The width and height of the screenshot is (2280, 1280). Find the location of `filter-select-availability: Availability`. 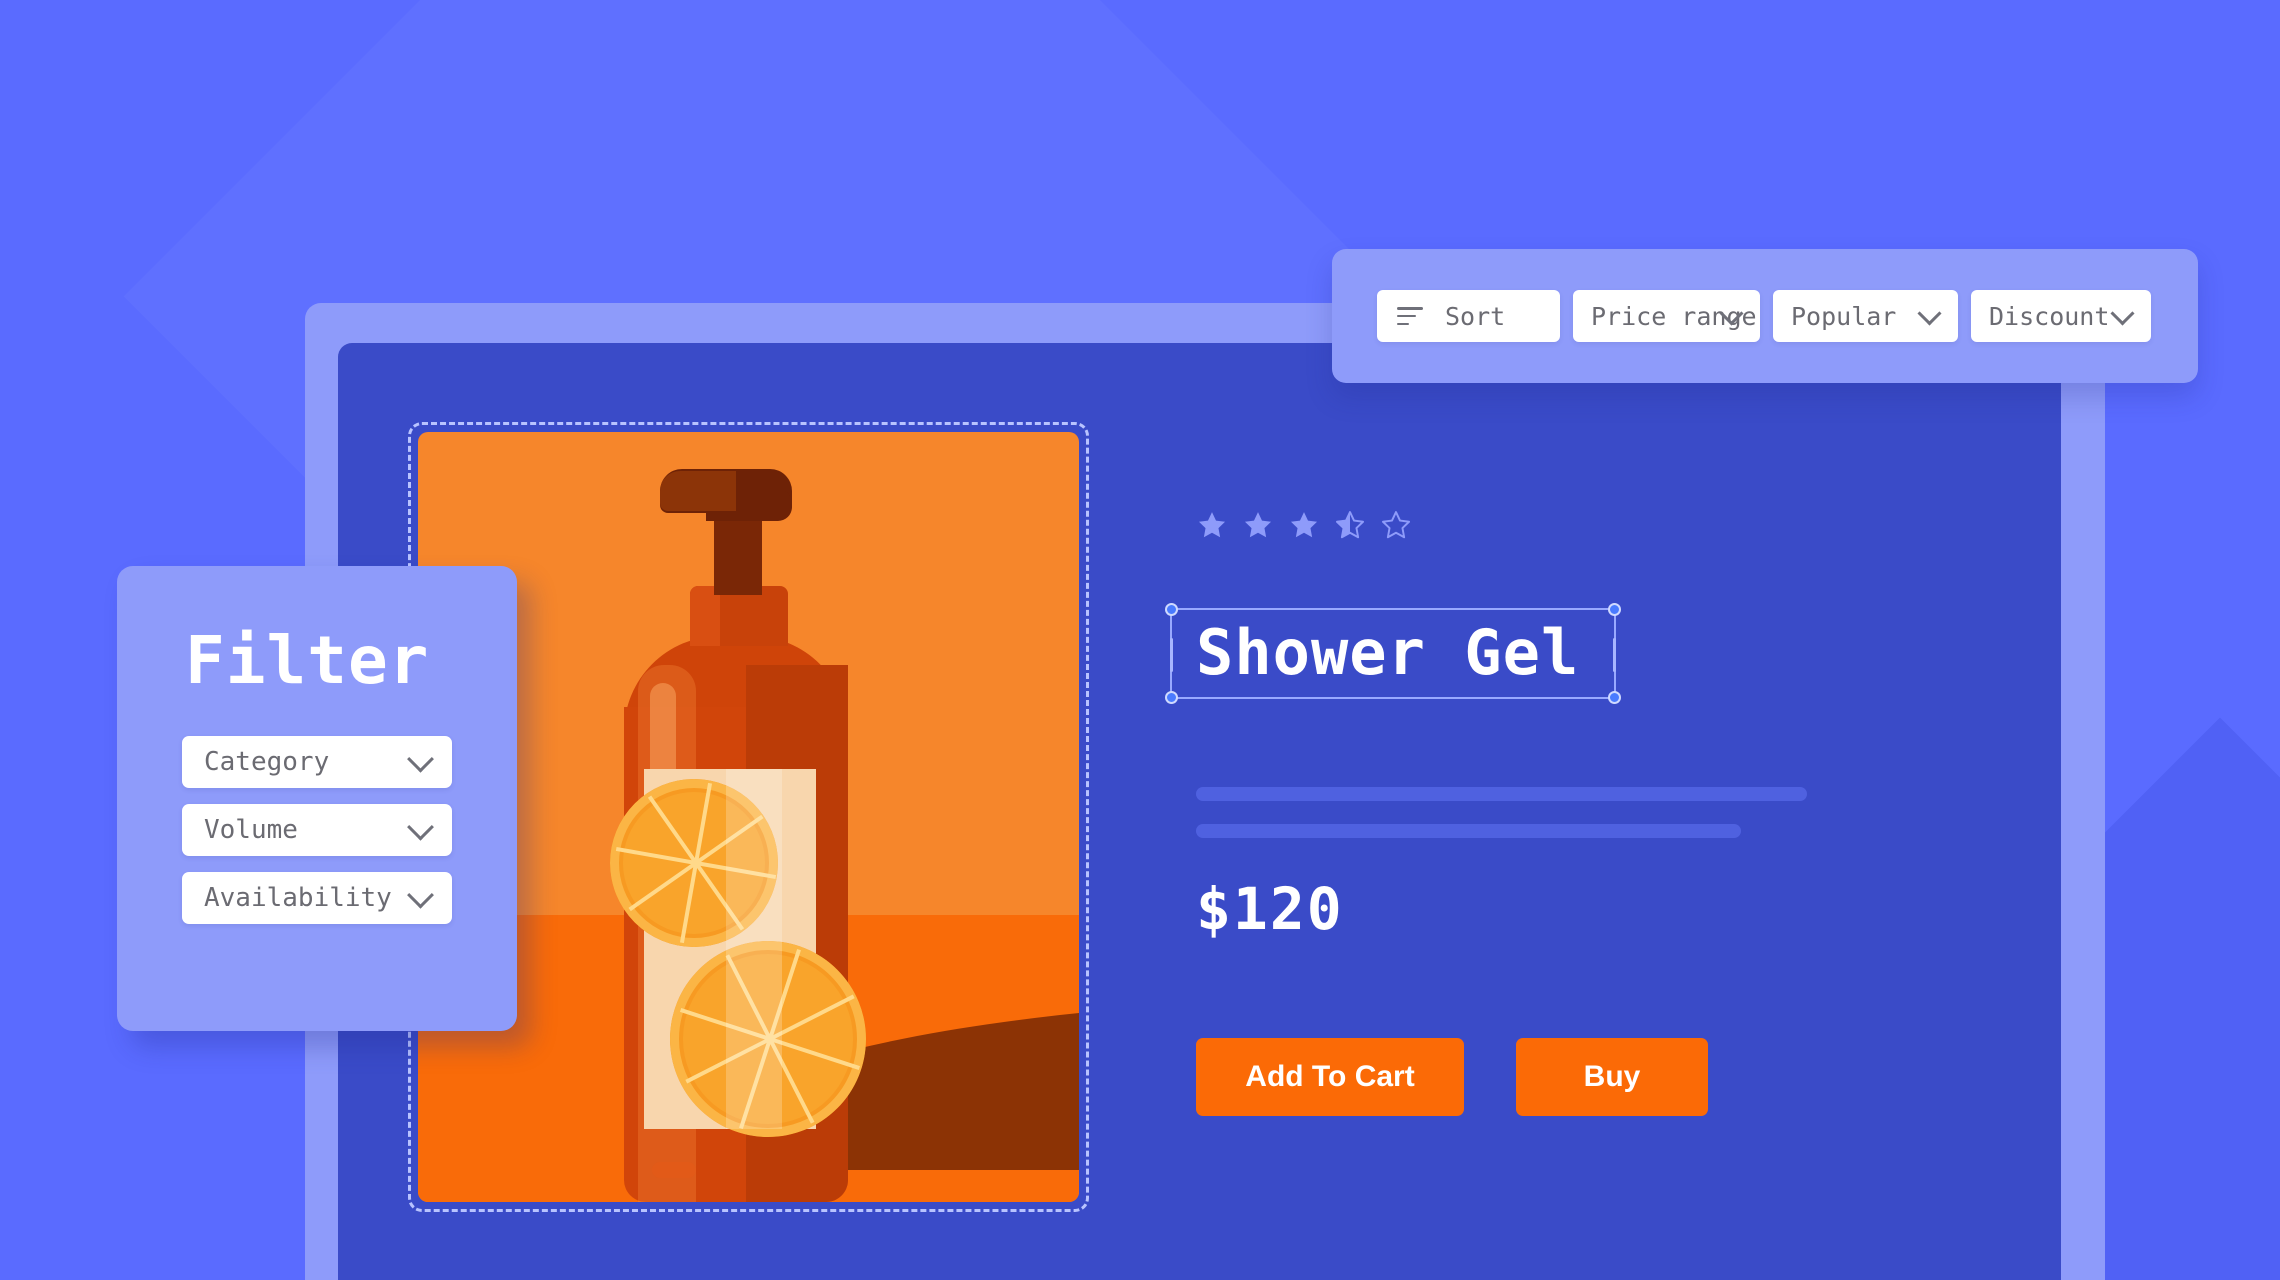

filter-select-availability: Availability is located at coordinates (317, 898).